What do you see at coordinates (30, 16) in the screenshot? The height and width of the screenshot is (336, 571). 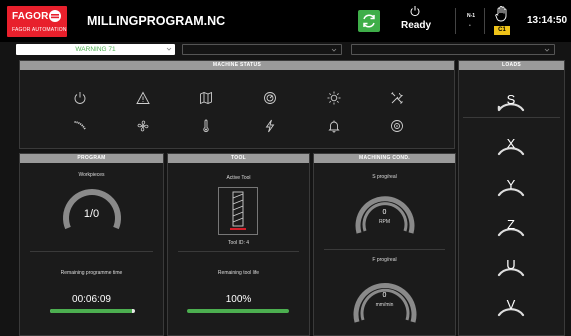 I see `brand-name: FAGOR` at bounding box center [30, 16].